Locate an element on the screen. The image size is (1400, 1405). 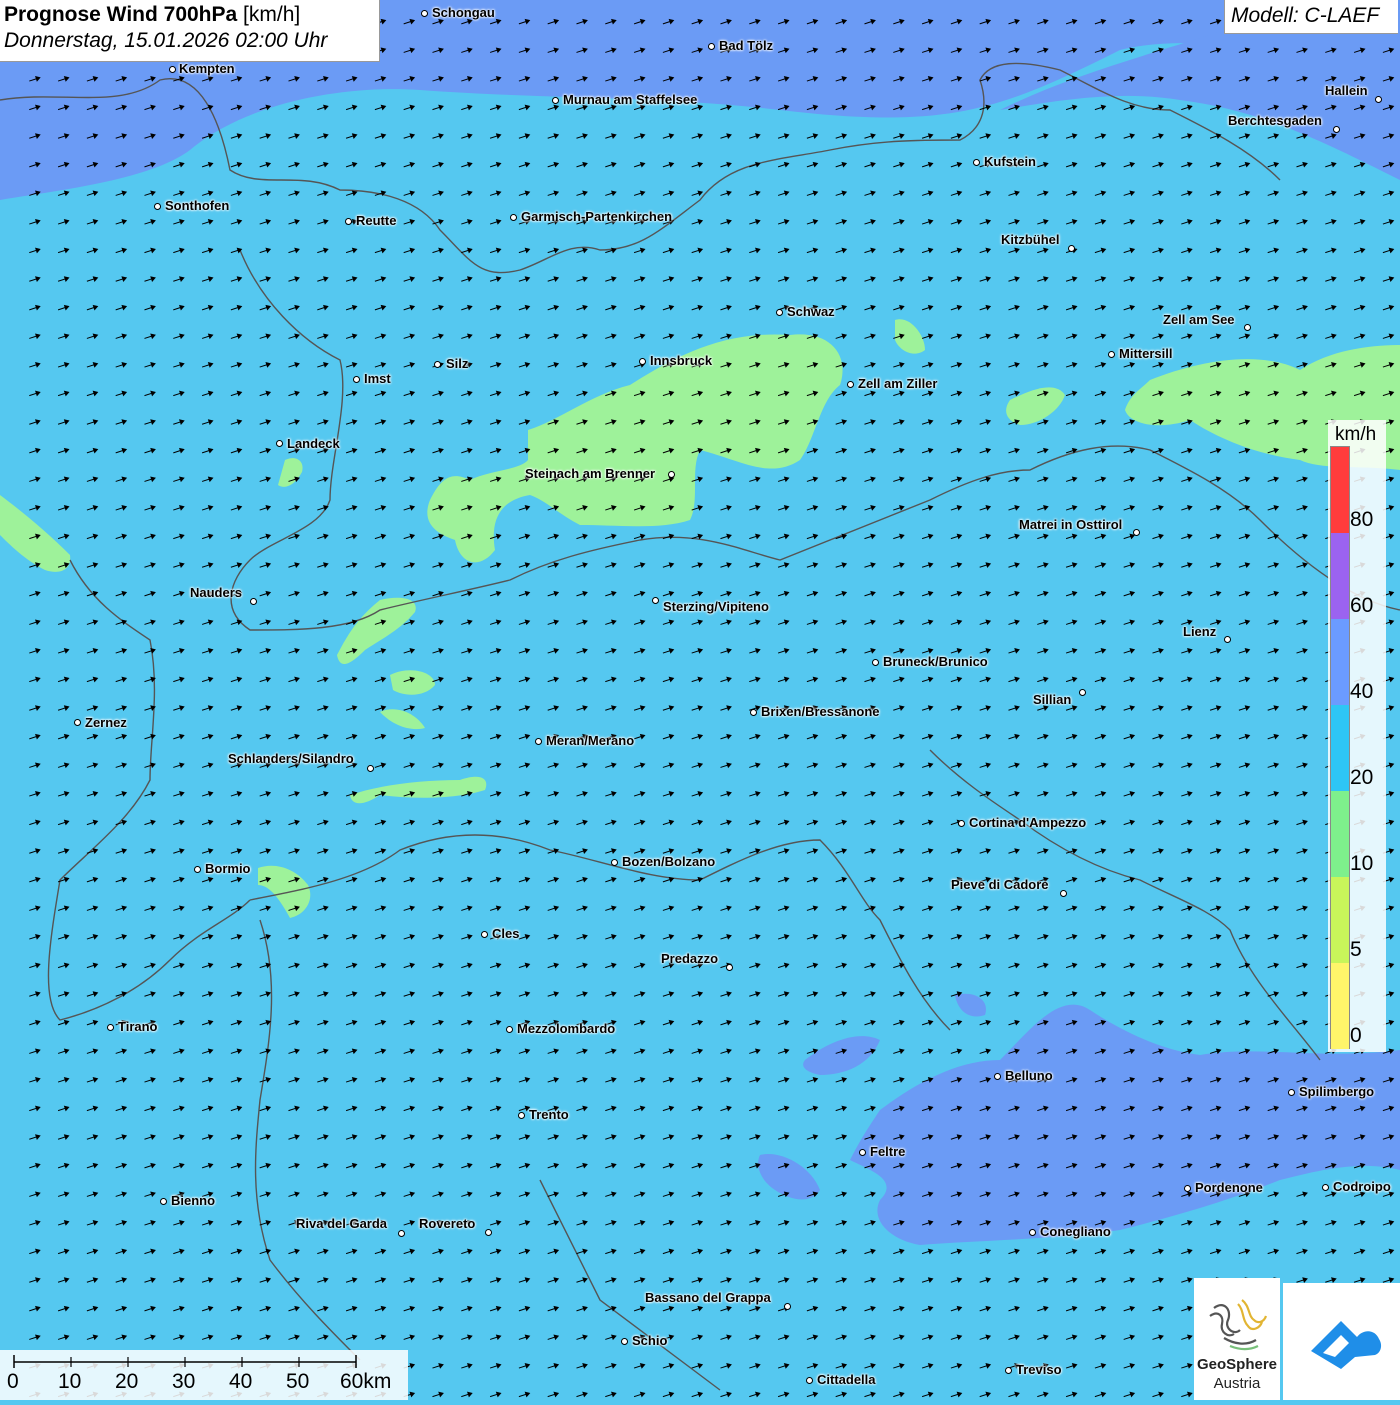
city-label: Murnau am Staffelsee is located at coordinates (630, 99).